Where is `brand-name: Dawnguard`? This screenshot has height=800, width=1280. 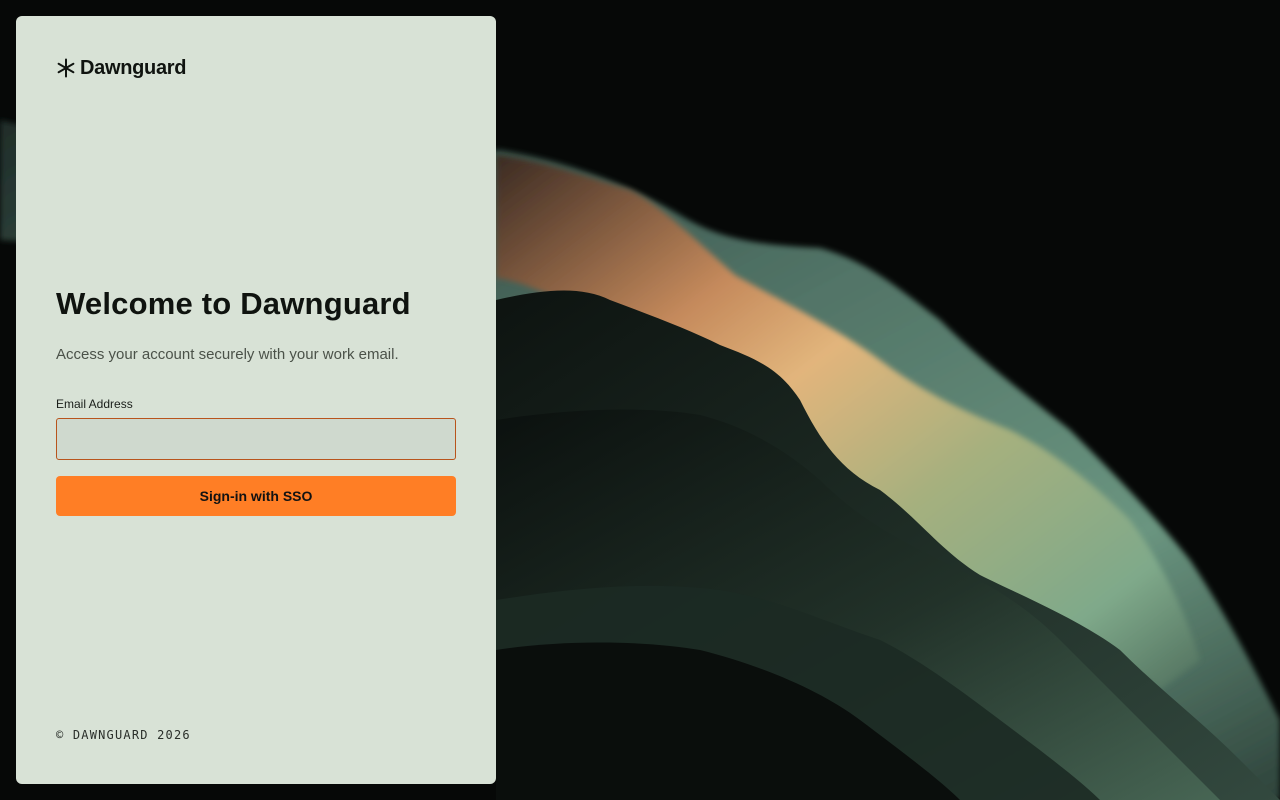
brand-name: Dawnguard is located at coordinates (133, 68).